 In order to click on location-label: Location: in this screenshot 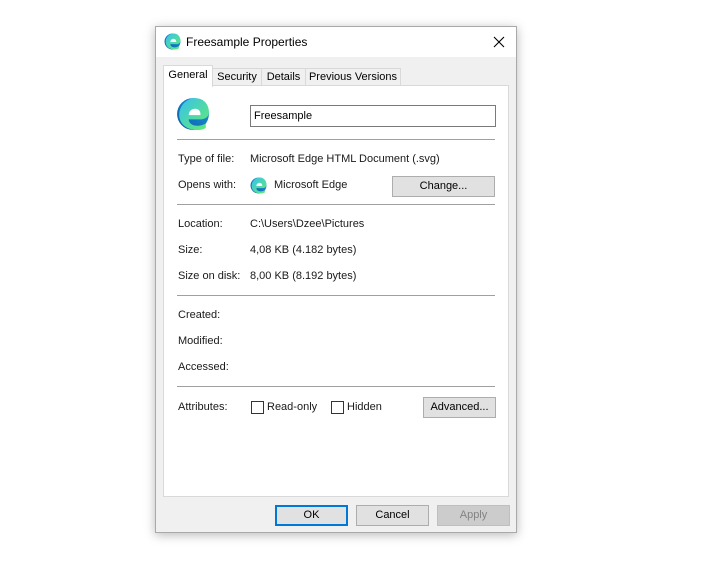, I will do `click(200, 224)`.